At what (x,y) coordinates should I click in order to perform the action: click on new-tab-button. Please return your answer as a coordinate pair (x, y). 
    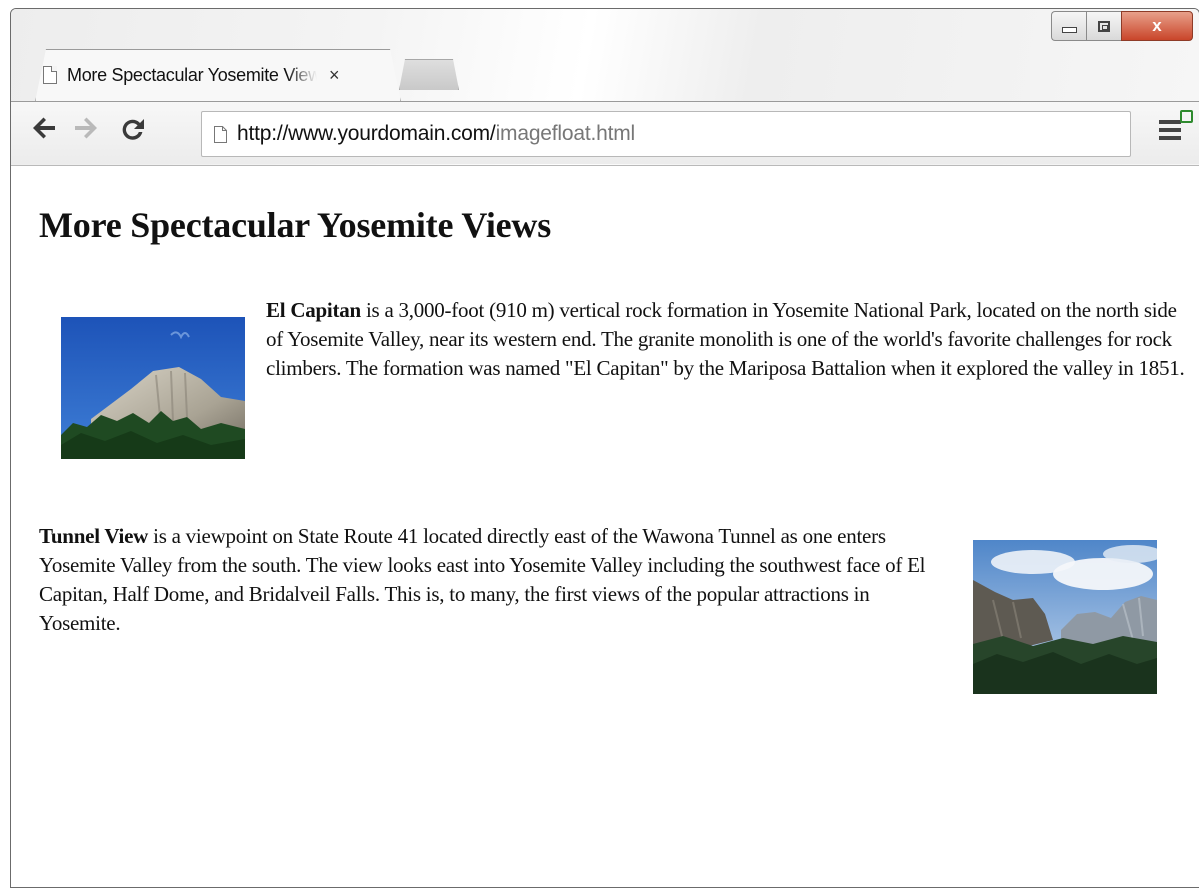
    Looking at the image, I should click on (429, 74).